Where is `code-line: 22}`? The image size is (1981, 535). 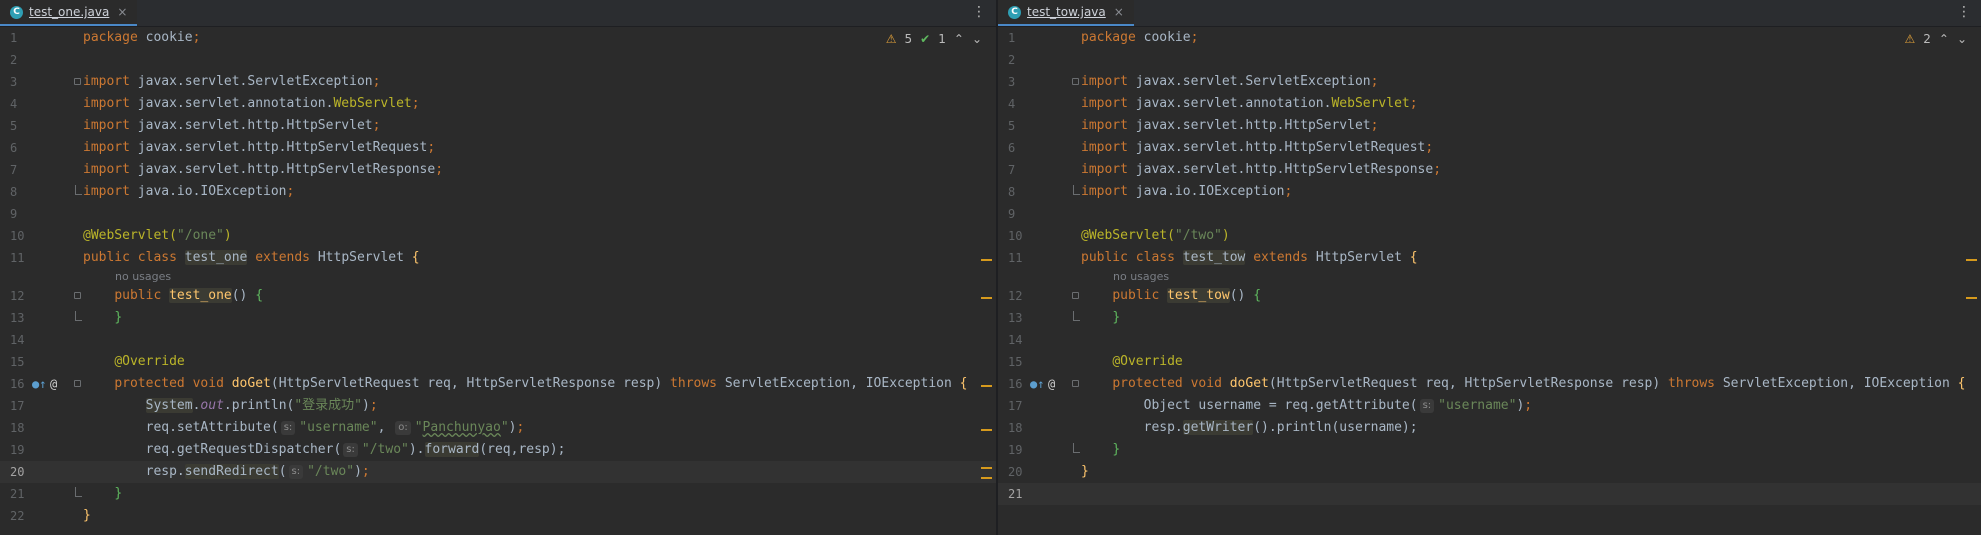 code-line: 22} is located at coordinates (50, 515).